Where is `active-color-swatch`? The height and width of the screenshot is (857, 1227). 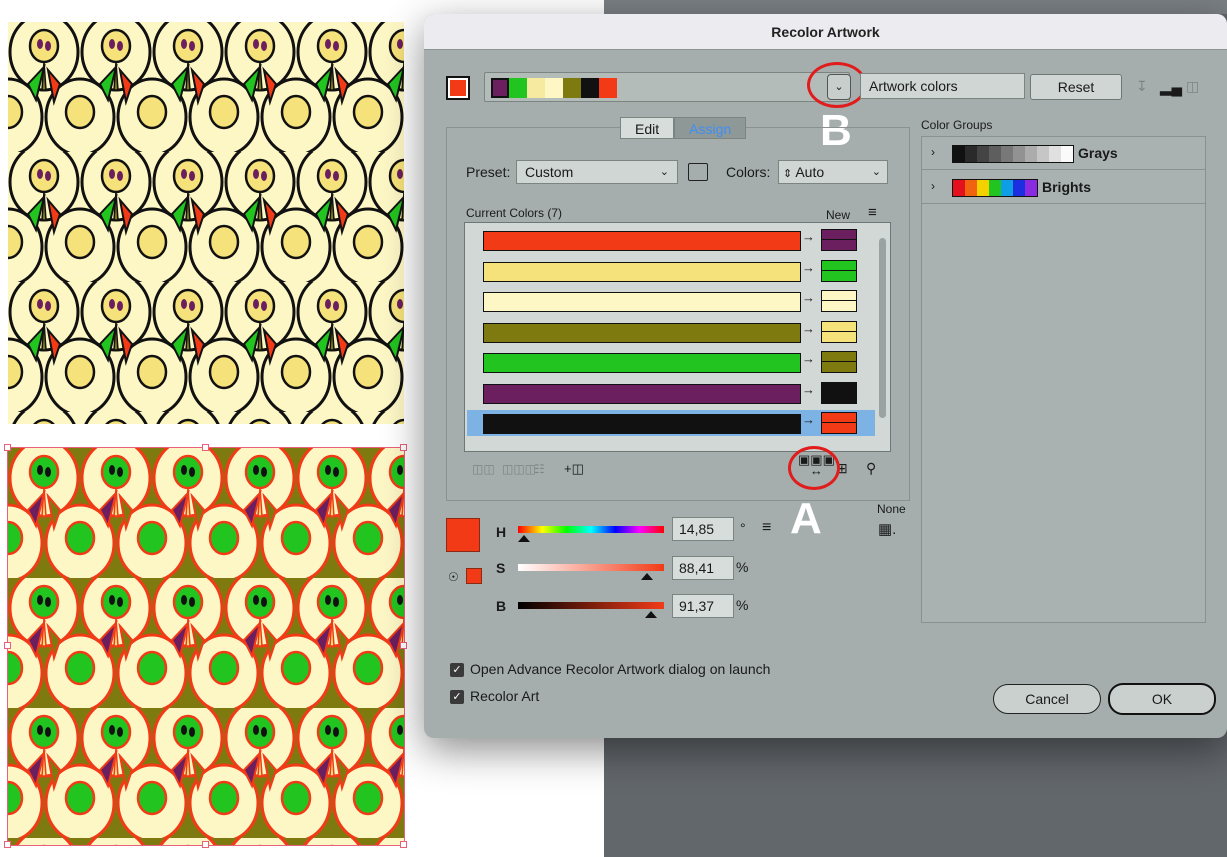 active-color-swatch is located at coordinates (458, 88).